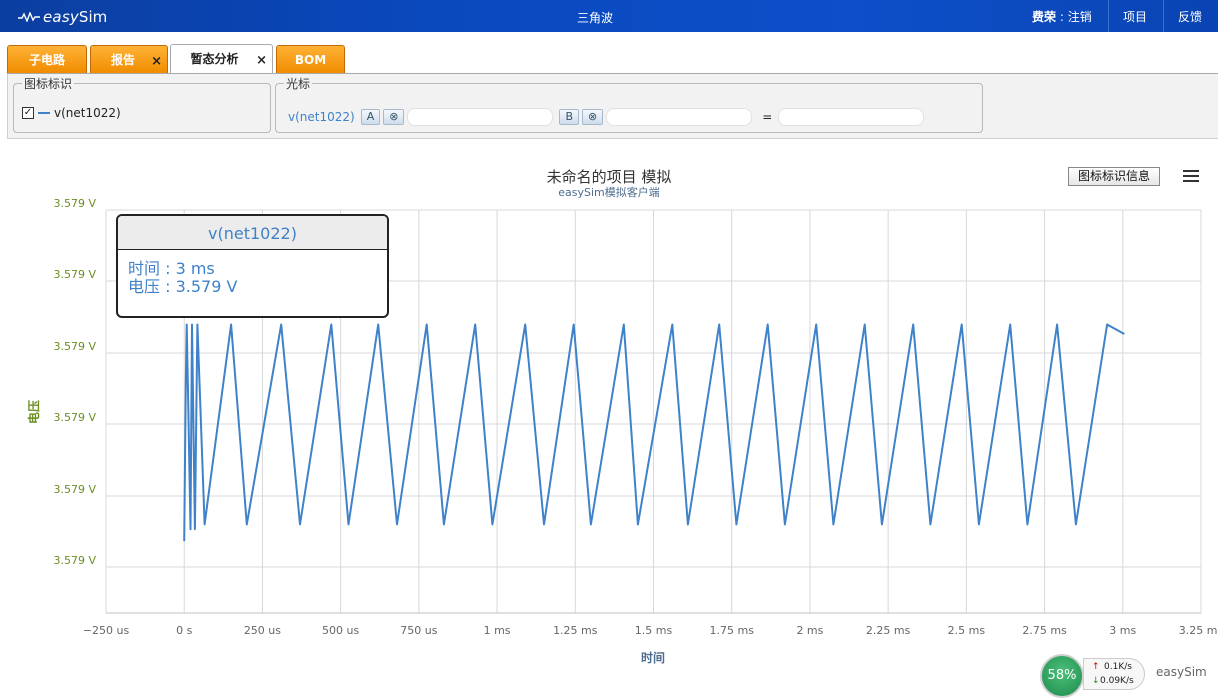  What do you see at coordinates (1118, 667) in the screenshot?
I see `upload-rate: 0.1K/s` at bounding box center [1118, 667].